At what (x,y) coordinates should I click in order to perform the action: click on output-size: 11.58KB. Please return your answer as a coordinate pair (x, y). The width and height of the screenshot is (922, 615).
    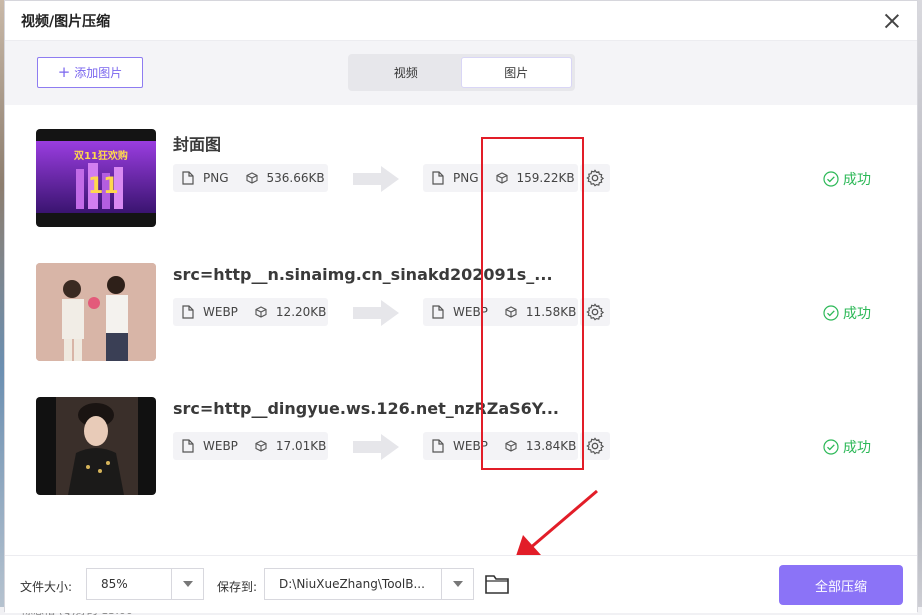
    Looking at the image, I should click on (551, 312).